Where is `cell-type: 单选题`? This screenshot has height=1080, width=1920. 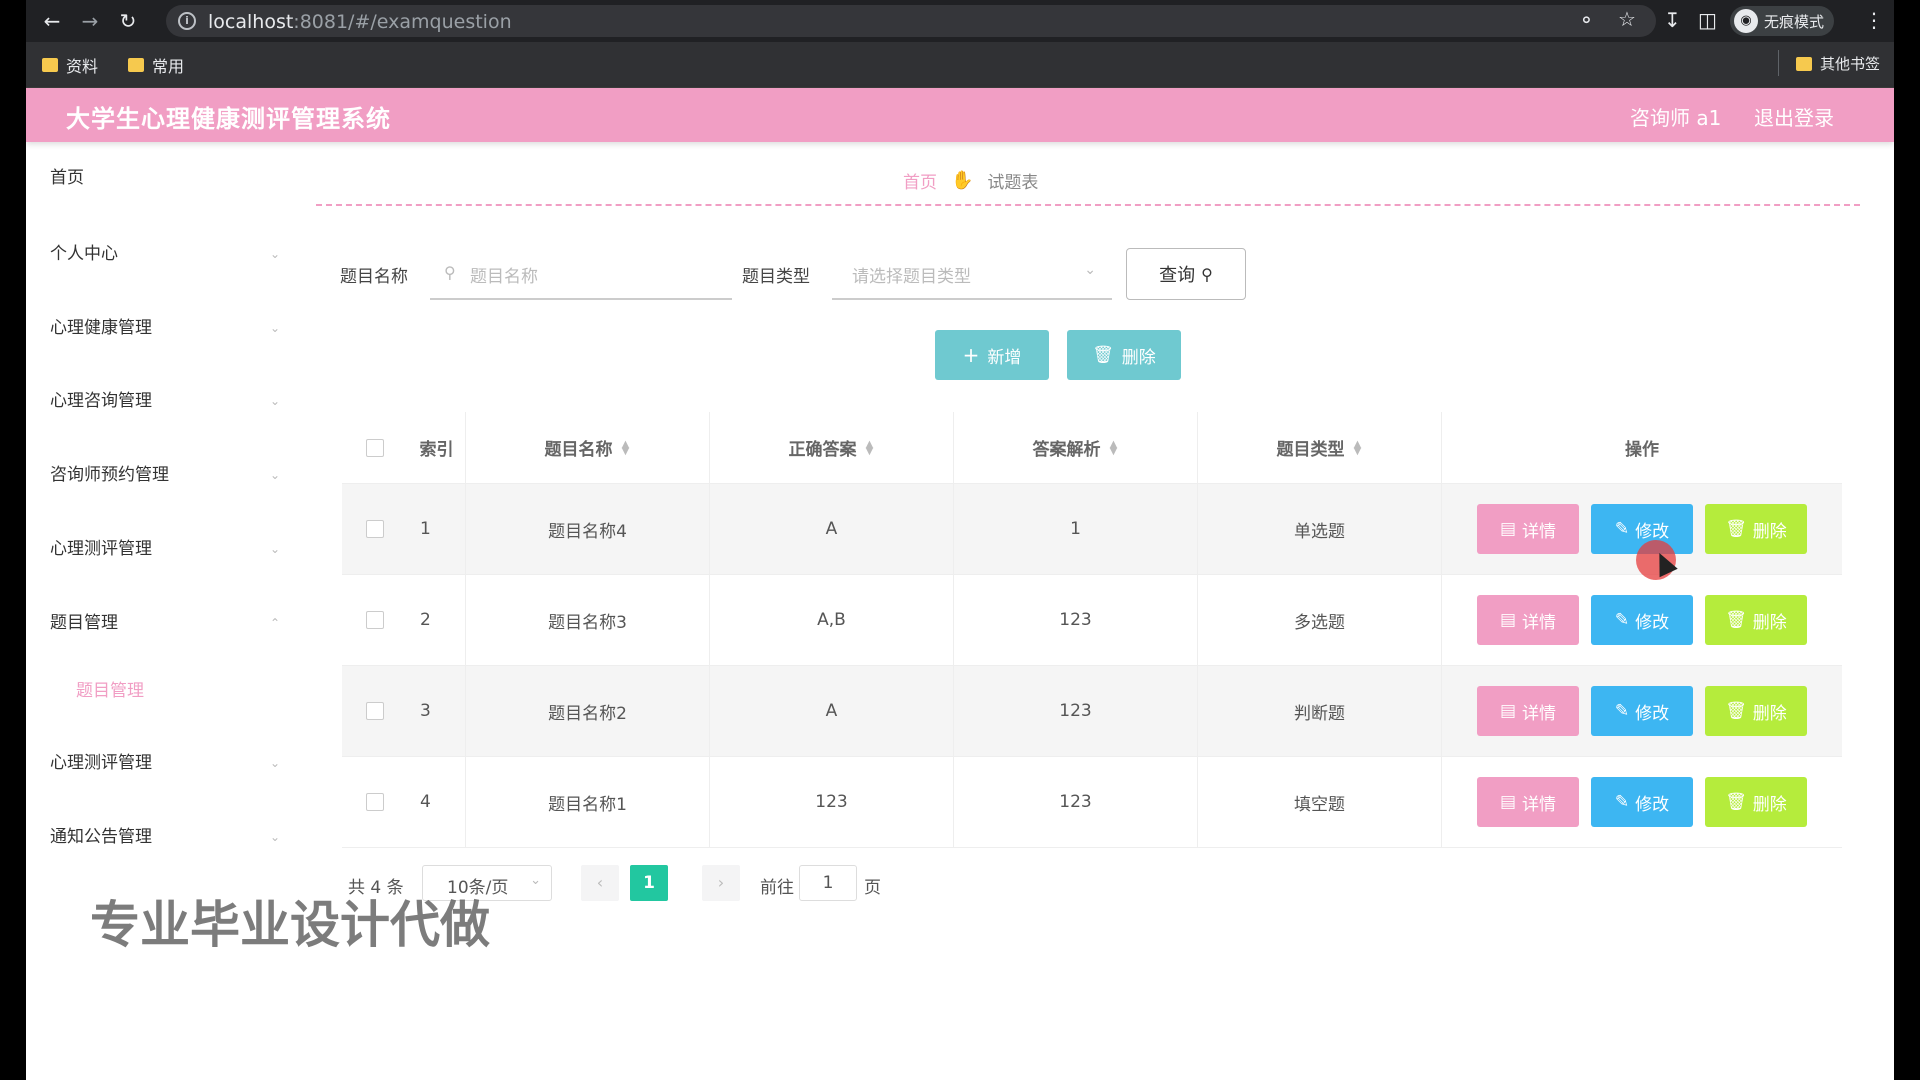 cell-type: 单选题 is located at coordinates (1320, 529).